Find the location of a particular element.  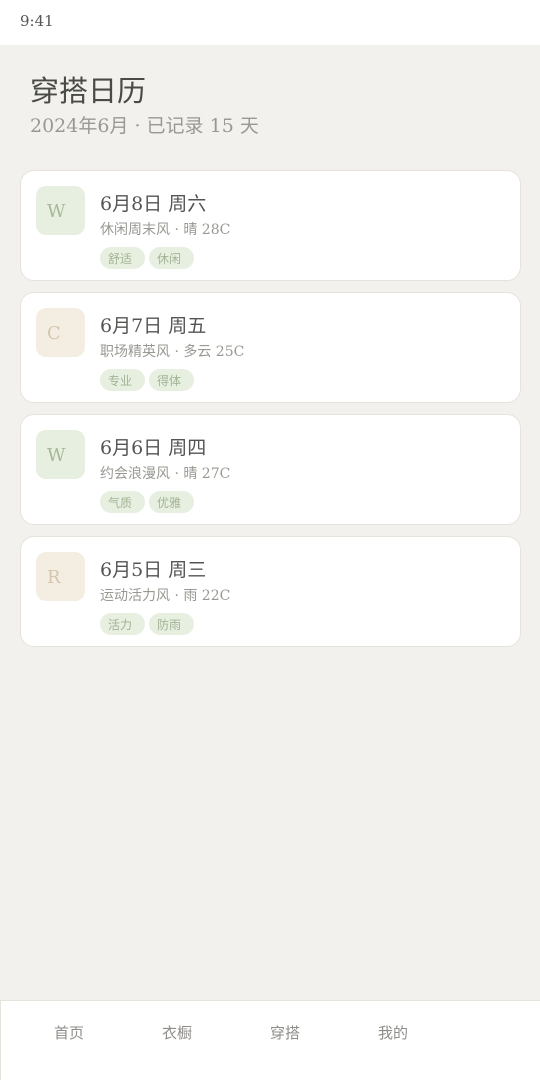

outfit-entry-card: W 6月8日 周六 休闲周末风 · 晴 28C 舒适 休闲 is located at coordinates (270, 225).